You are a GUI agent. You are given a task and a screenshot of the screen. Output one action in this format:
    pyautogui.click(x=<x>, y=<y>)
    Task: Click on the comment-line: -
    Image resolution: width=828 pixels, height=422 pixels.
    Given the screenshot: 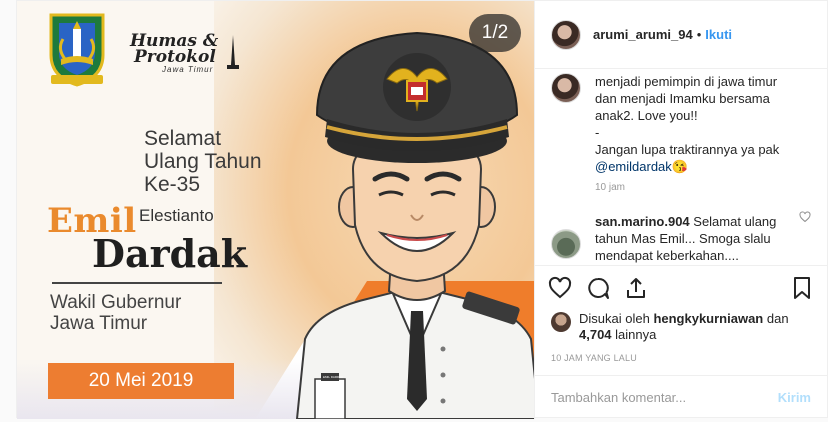 What is the action you would take?
    pyautogui.click(x=597, y=132)
    